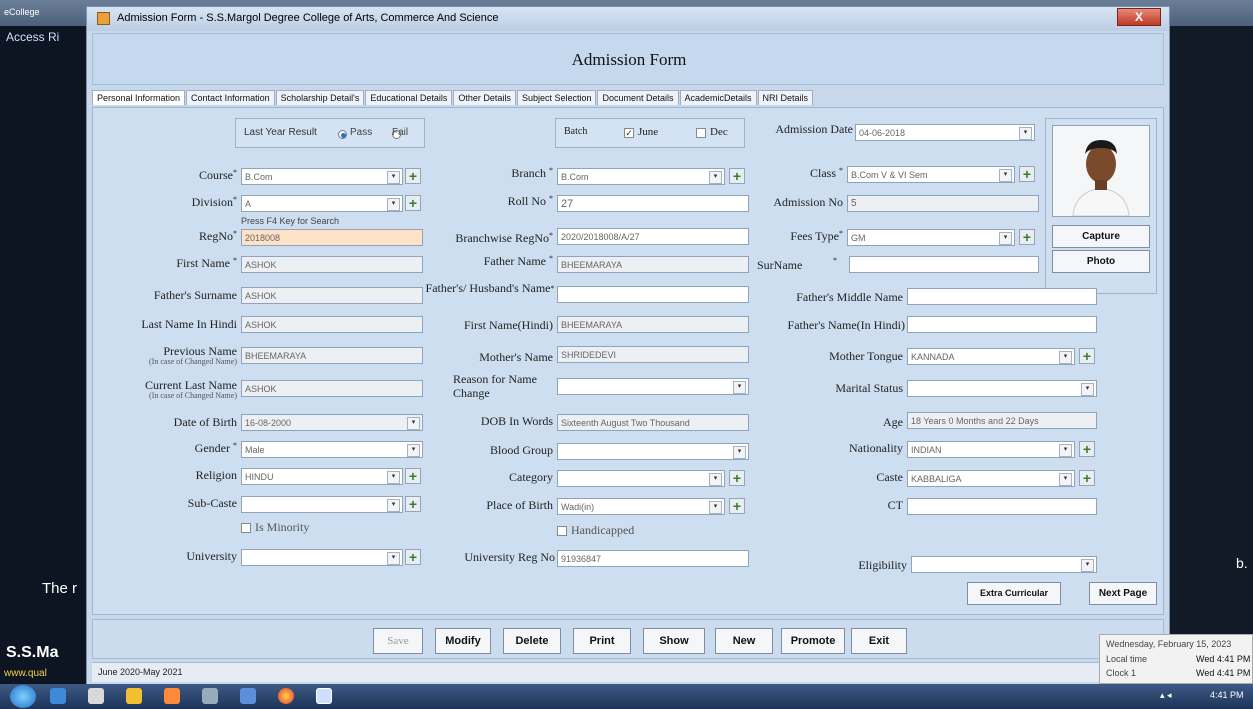  Describe the element at coordinates (943, 203) in the screenshot. I see `admission-no-input: 5` at that location.